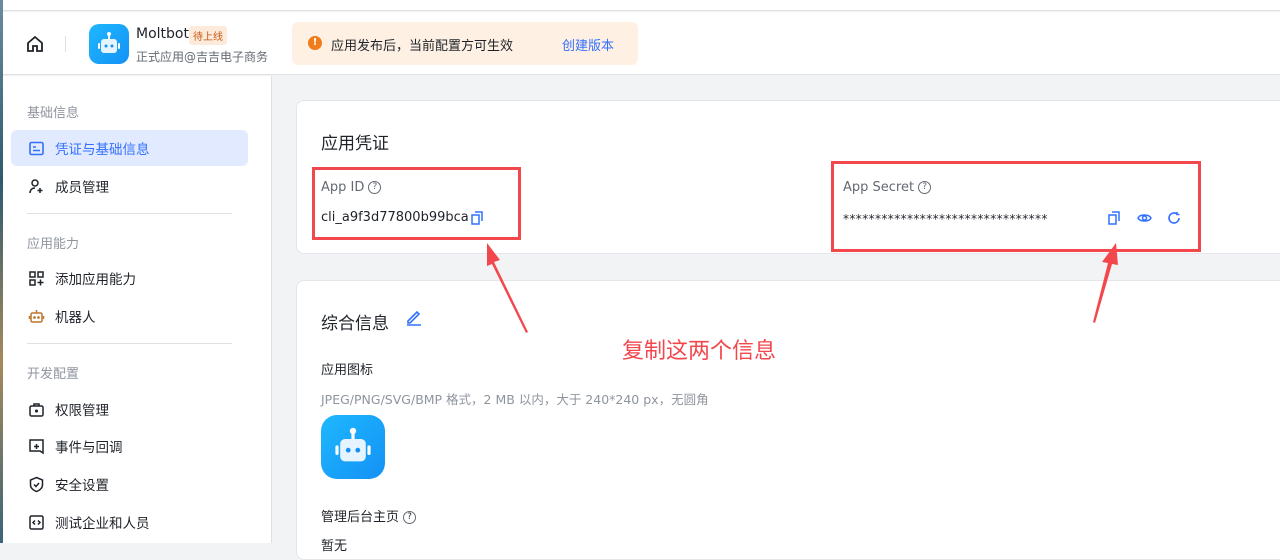  Describe the element at coordinates (699, 351) in the screenshot. I see `annotation-text: 复制这两个信息` at that location.